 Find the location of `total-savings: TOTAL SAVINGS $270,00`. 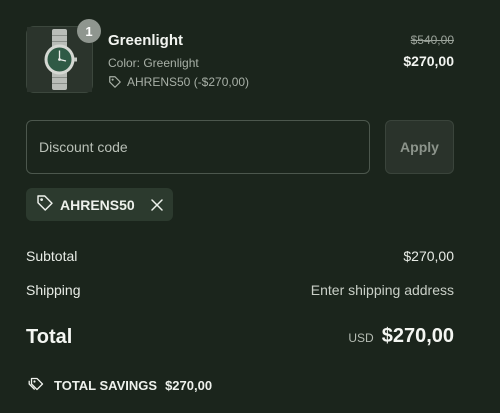

total-savings: TOTAL SAVINGS $270,00 is located at coordinates (120, 385).